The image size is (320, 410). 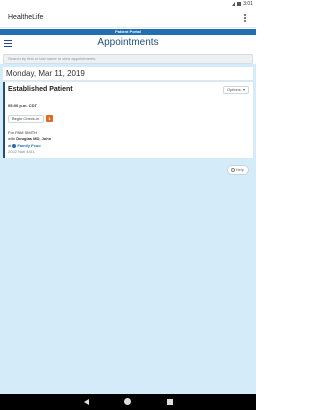 What do you see at coordinates (34, 138) in the screenshot?
I see `provider-name: Douglas MD, John` at bounding box center [34, 138].